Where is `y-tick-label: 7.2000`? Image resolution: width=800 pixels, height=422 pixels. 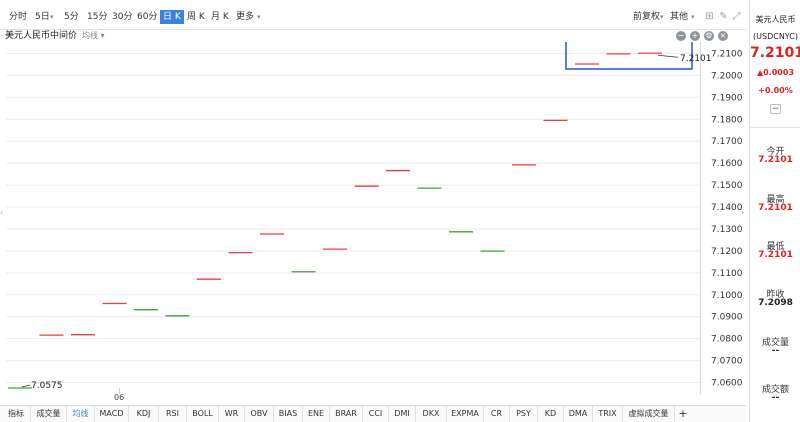 y-tick-label: 7.2000 is located at coordinates (727, 76).